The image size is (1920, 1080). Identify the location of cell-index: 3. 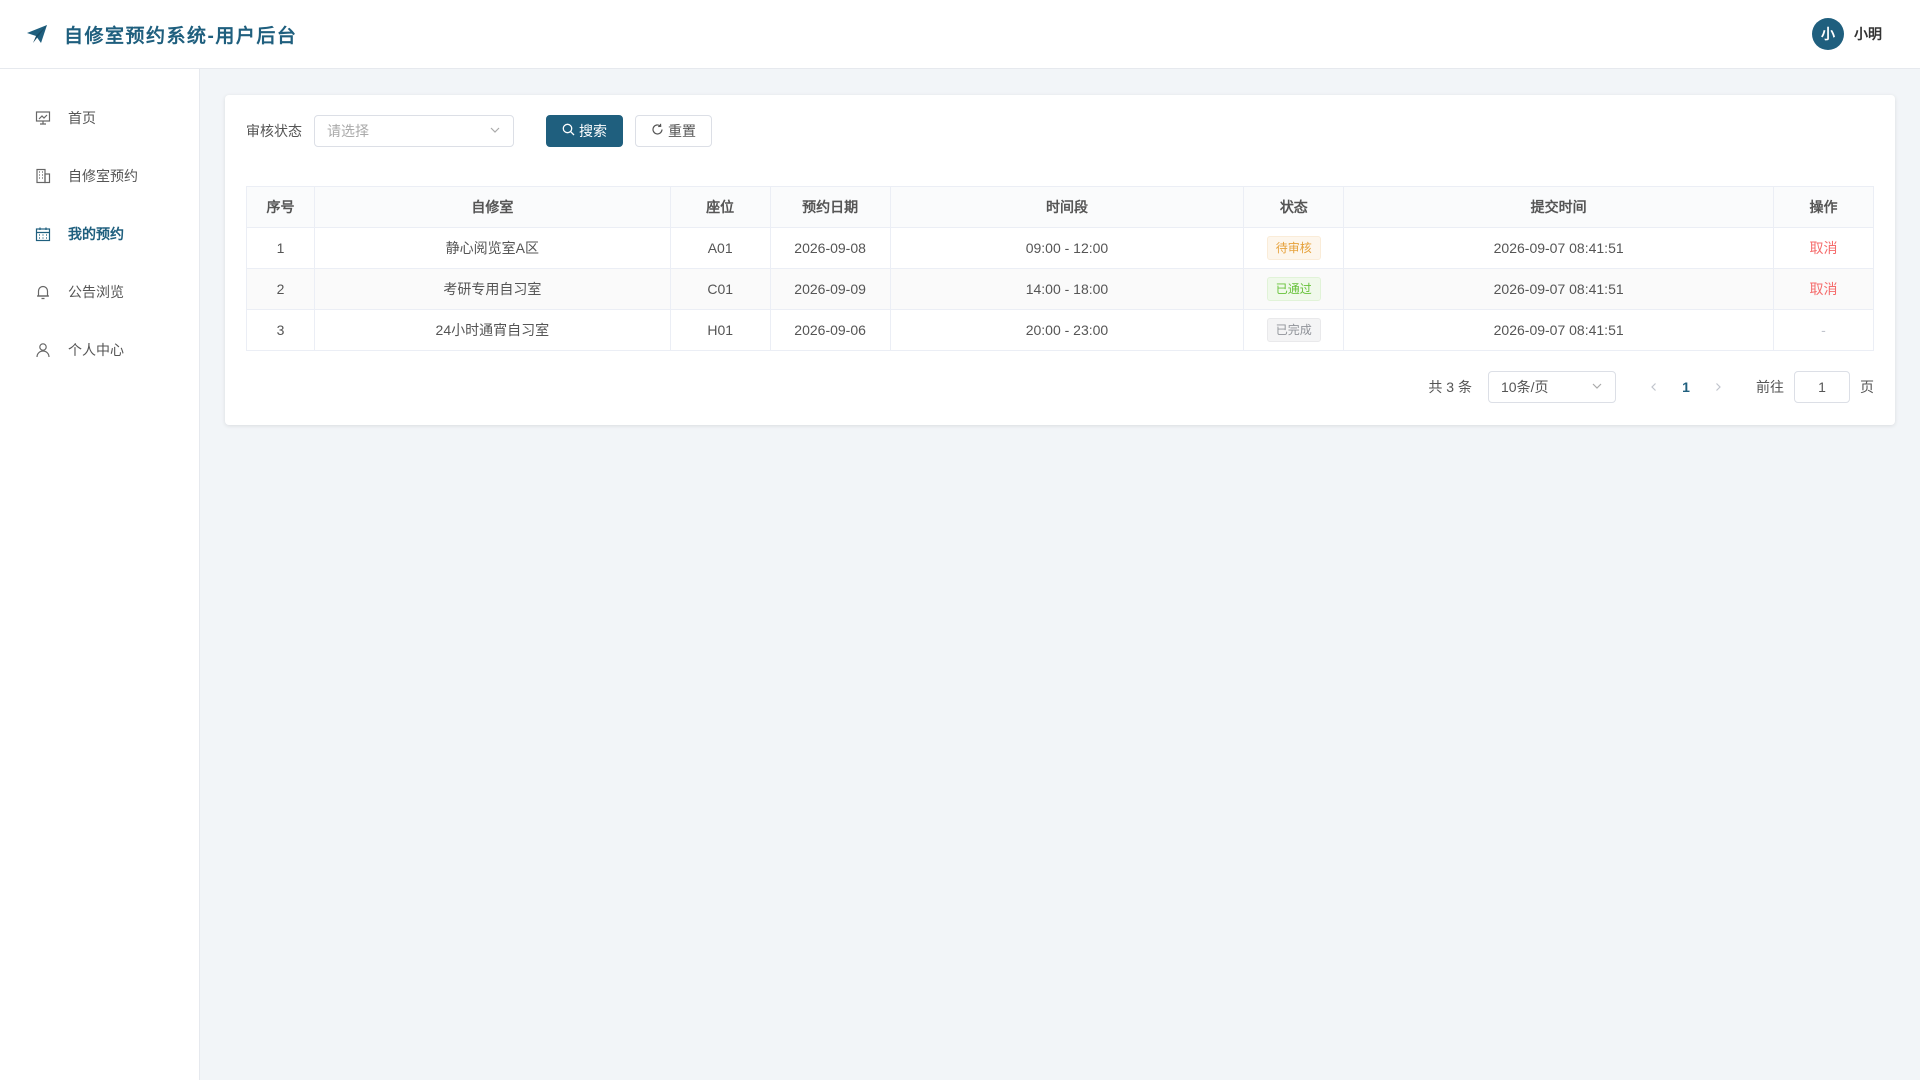
(280, 330).